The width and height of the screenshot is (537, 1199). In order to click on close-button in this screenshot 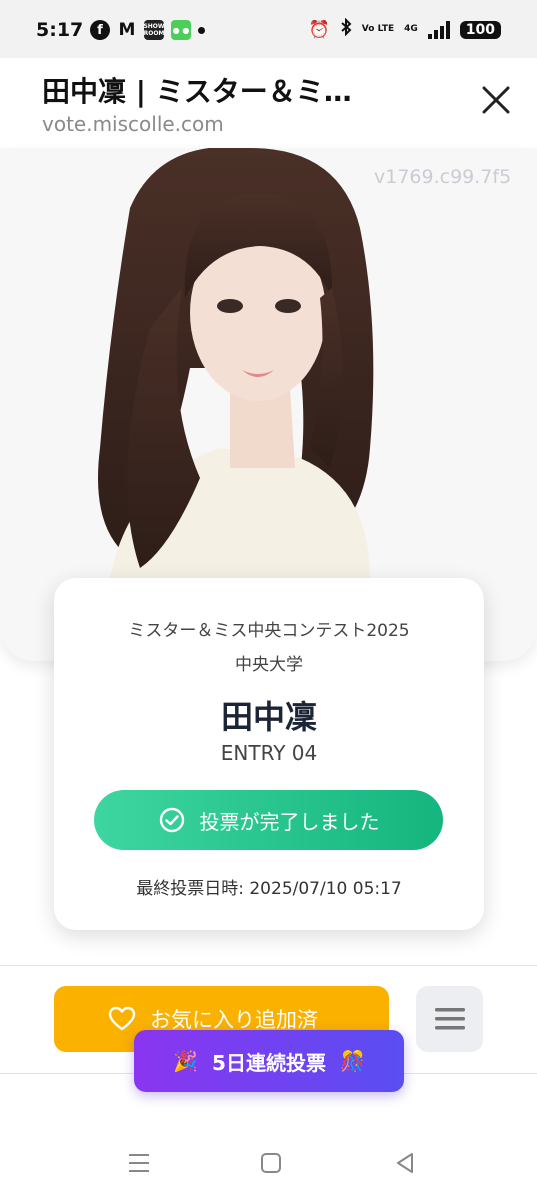, I will do `click(496, 100)`.